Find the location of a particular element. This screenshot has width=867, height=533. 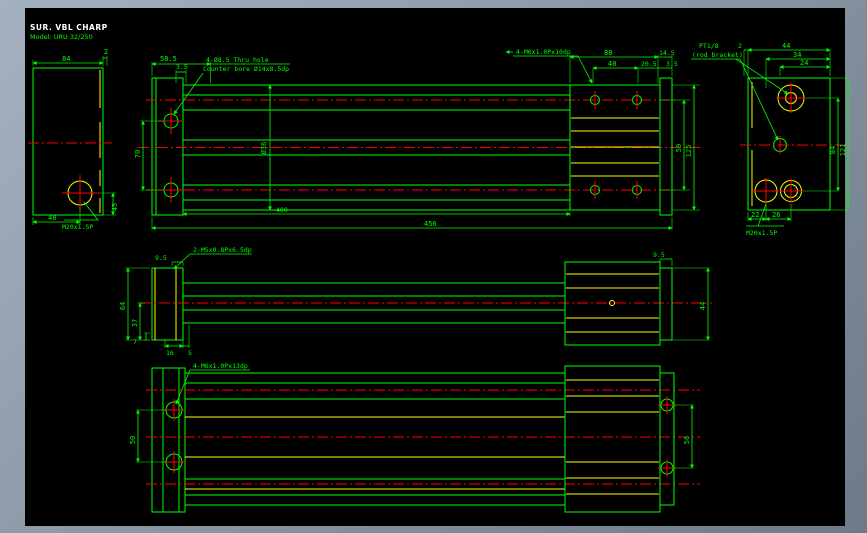

front-dim-head-step: 20.5 is located at coordinates (649, 64).